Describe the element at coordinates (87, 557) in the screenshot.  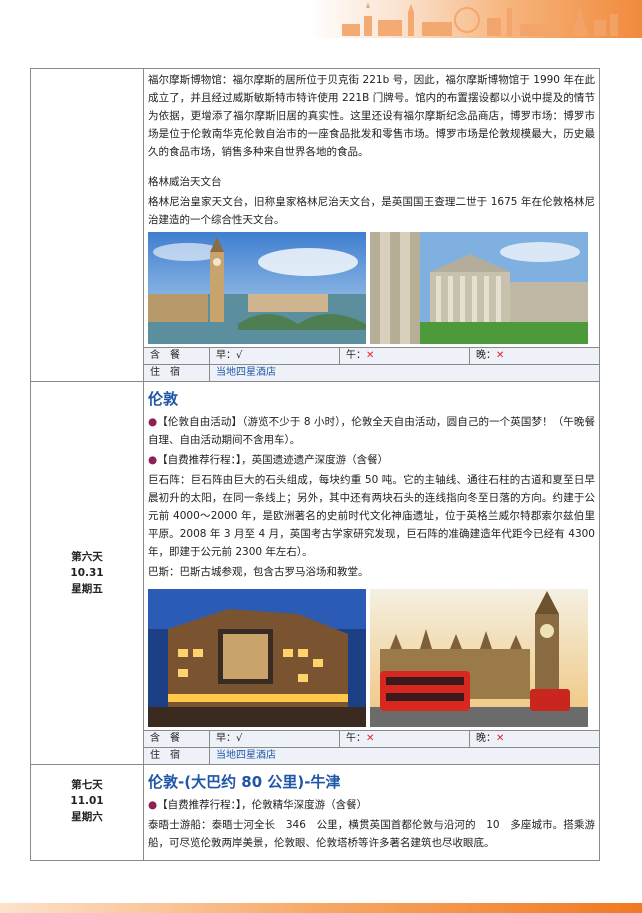
I see `day6-label: 第六天` at that location.